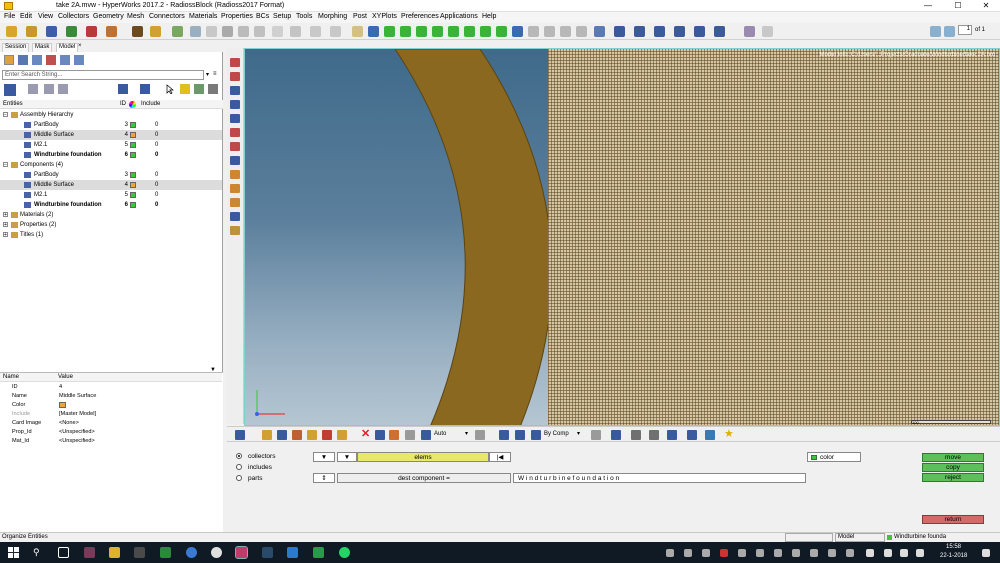  Describe the element at coordinates (324, 457) in the screenshot. I see `entity-type-dropdown: ▼` at that location.